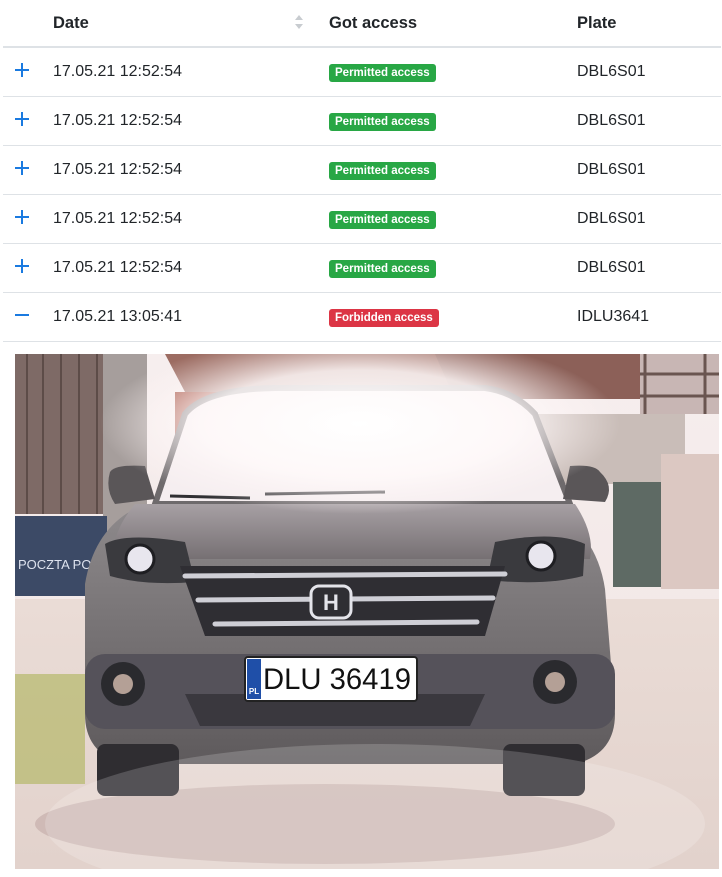  I want to click on plate-text: DLU 36419, so click(337, 679).